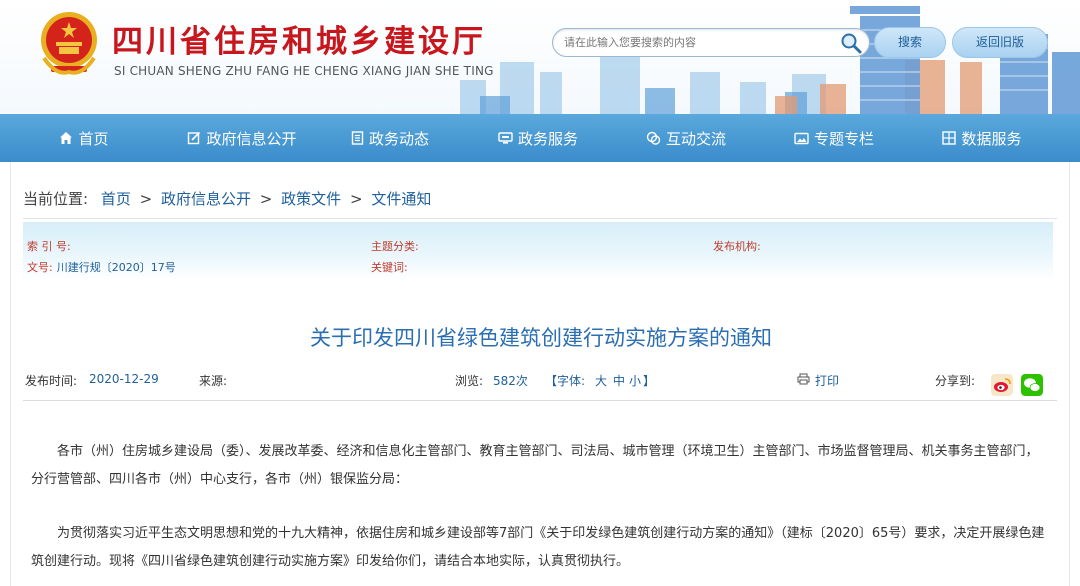  I want to click on article-title: 关于印发四川省绿色建筑创建行动实施方案的通知, so click(541, 338).